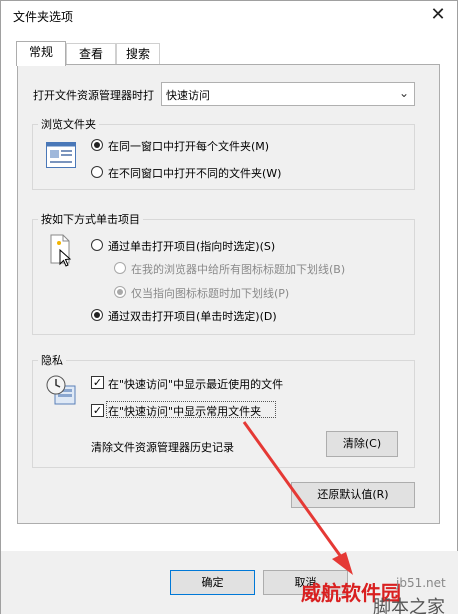  Describe the element at coordinates (195, 384) in the screenshot. I see `recent-files-label: 在"快速访问"中显示最近使用的文件` at that location.